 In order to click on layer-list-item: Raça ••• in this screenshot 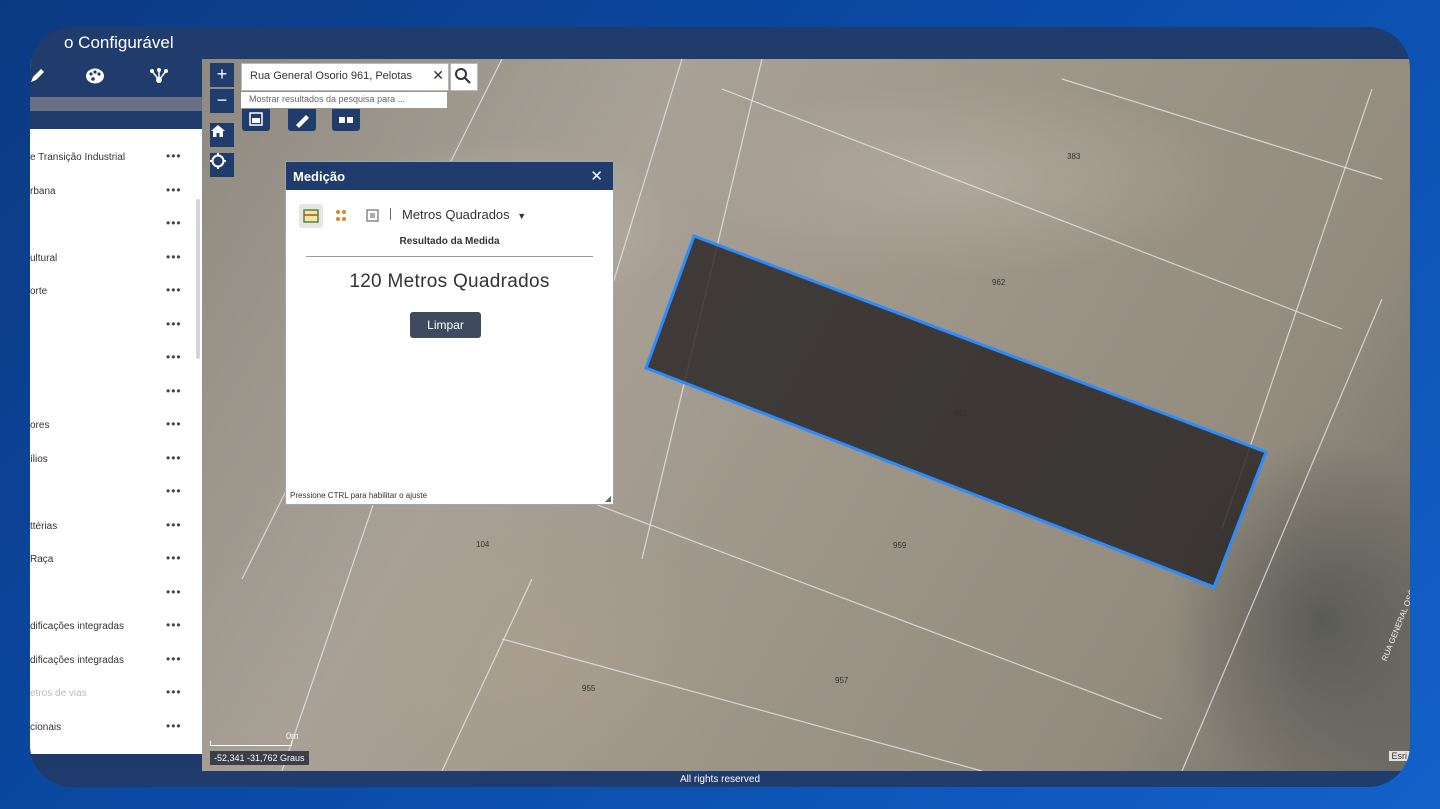, I will do `click(112, 566)`.